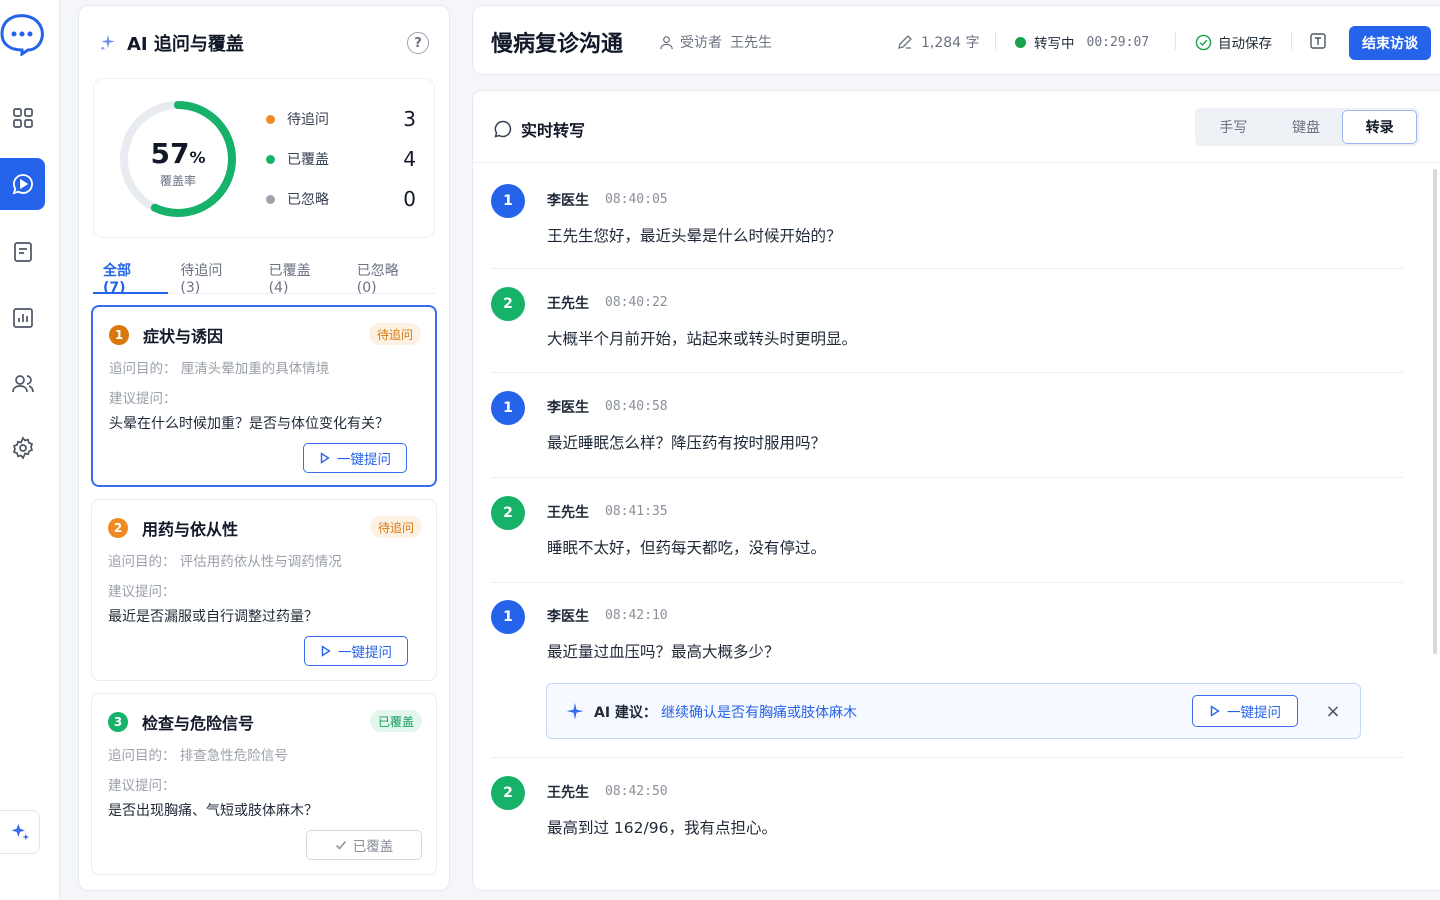 This screenshot has width=1440, height=900. Describe the element at coordinates (177, 181) in the screenshot. I see `coverage-label: 覆盖率` at that location.